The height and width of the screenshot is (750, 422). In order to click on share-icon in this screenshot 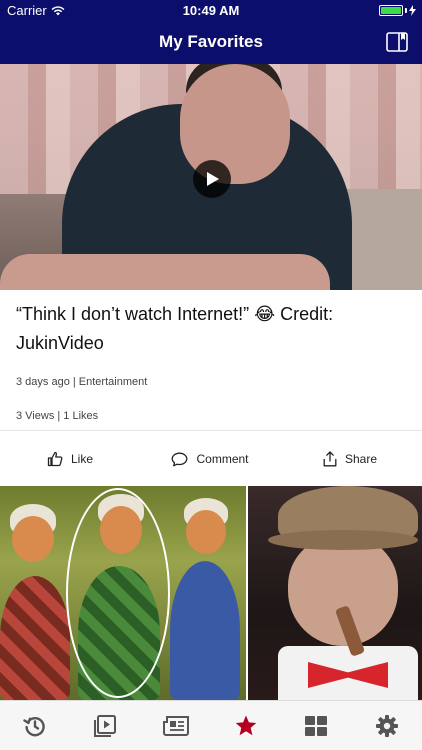, I will do `click(330, 459)`.